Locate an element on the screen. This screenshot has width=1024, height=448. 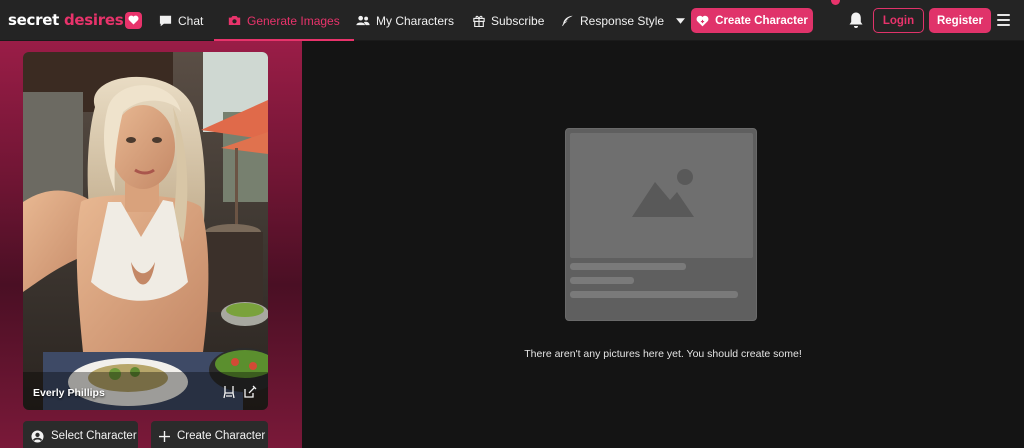
nav-chat: Chat is located at coordinates (181, 20).